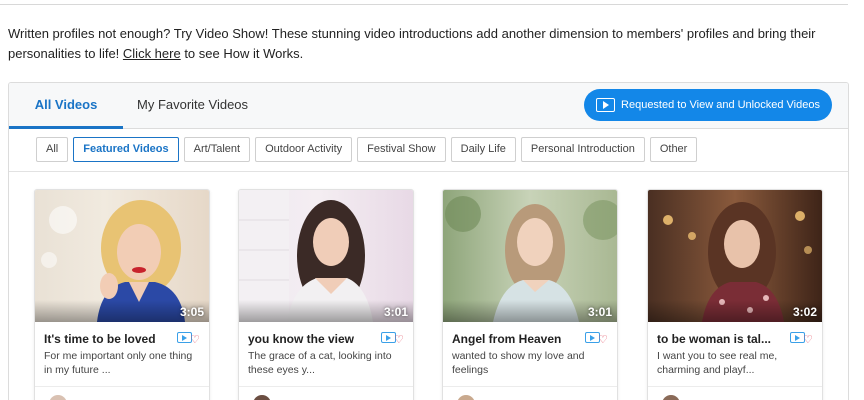 The width and height of the screenshot is (864, 400). What do you see at coordinates (66, 106) in the screenshot?
I see `tab-all-videos: All Videos` at bounding box center [66, 106].